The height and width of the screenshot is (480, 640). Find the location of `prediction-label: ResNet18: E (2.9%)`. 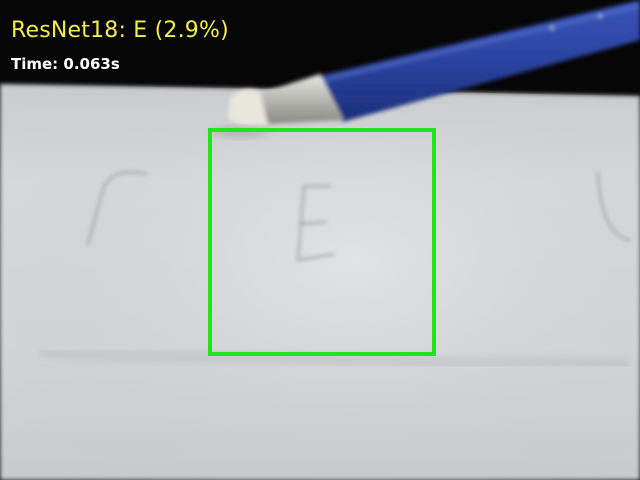

prediction-label: ResNet18: E (2.9%) is located at coordinates (120, 30).